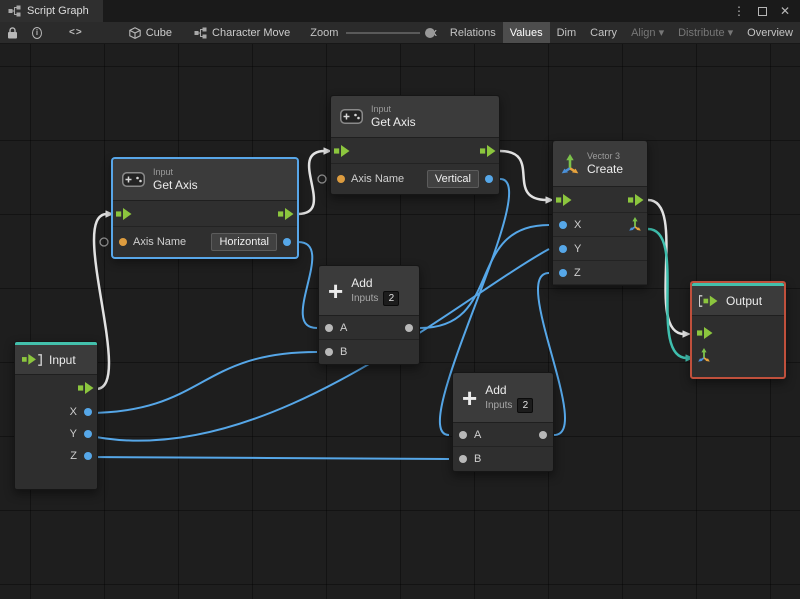 The width and height of the screenshot is (800, 599). Describe the element at coordinates (244, 242) in the screenshot. I see `axis-name-field: Horizontal` at that location.